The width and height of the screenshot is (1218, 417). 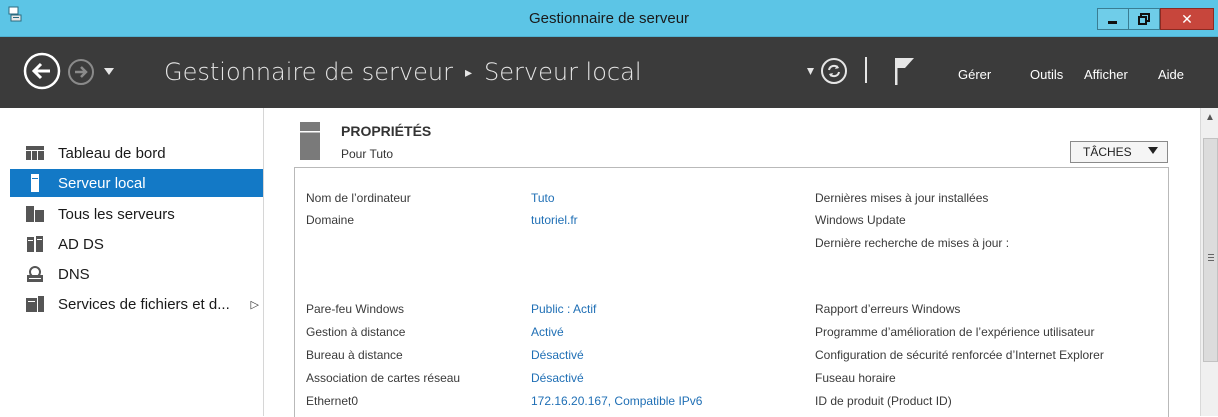 I want to click on breadcrumb-current: Serveur local, so click(x=563, y=72).